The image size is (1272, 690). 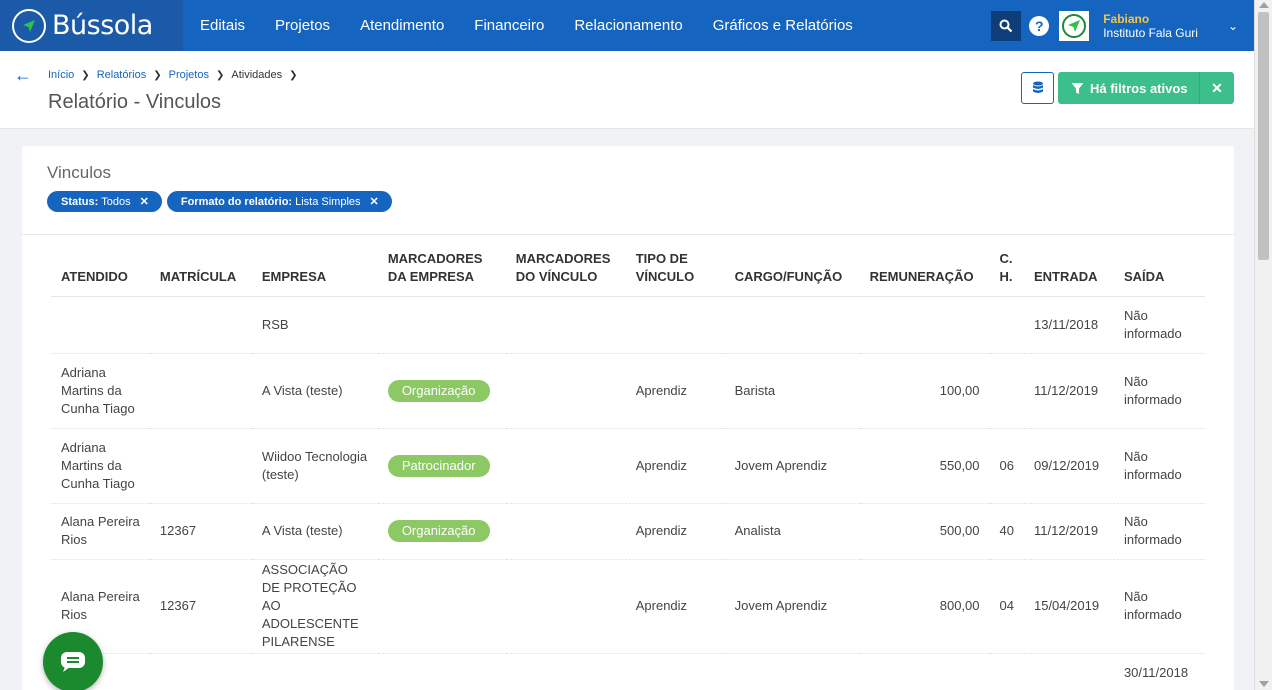 What do you see at coordinates (1006, 466) in the screenshot?
I see `cell-ch: 06` at bounding box center [1006, 466].